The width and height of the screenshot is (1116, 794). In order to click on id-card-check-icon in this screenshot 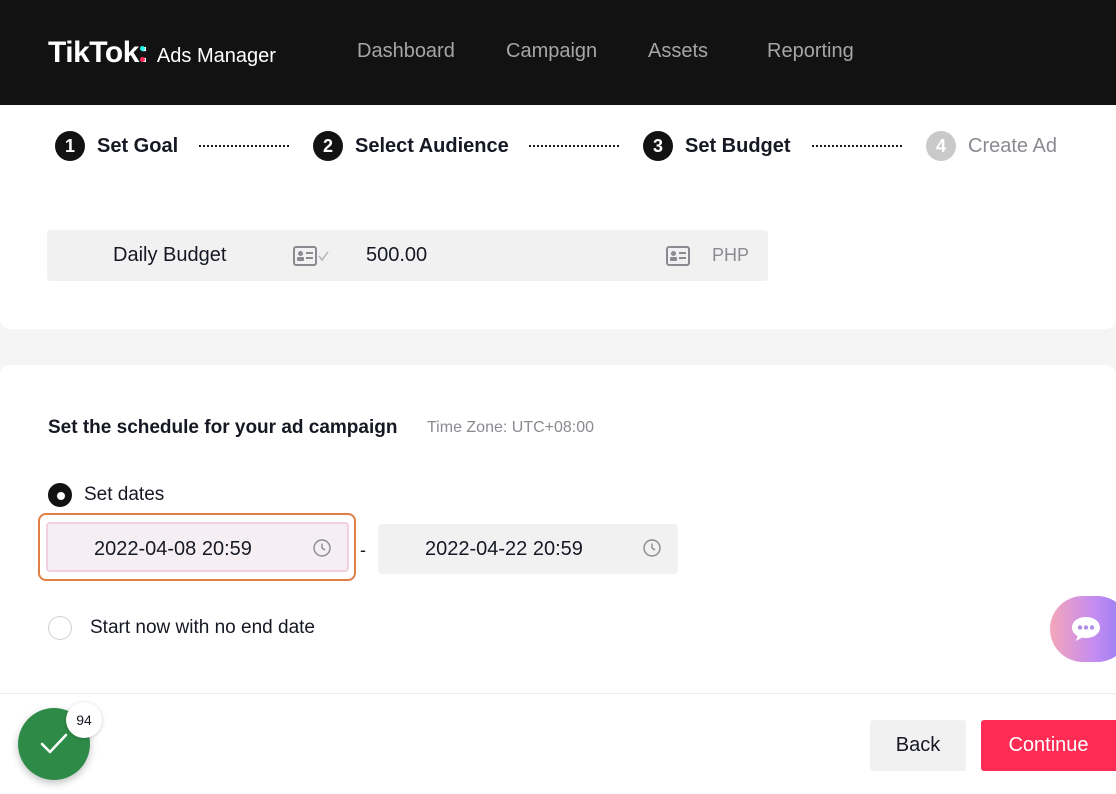, I will do `click(311, 256)`.